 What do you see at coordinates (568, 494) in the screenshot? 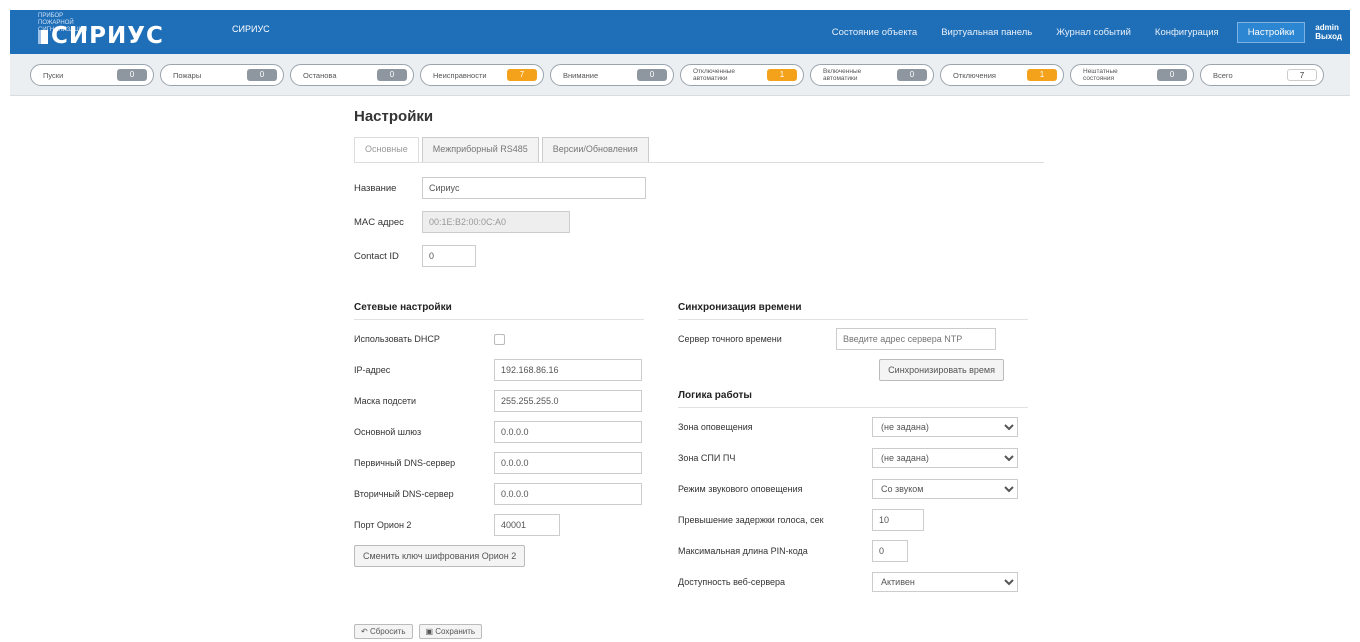
I see `dns2-input` at bounding box center [568, 494].